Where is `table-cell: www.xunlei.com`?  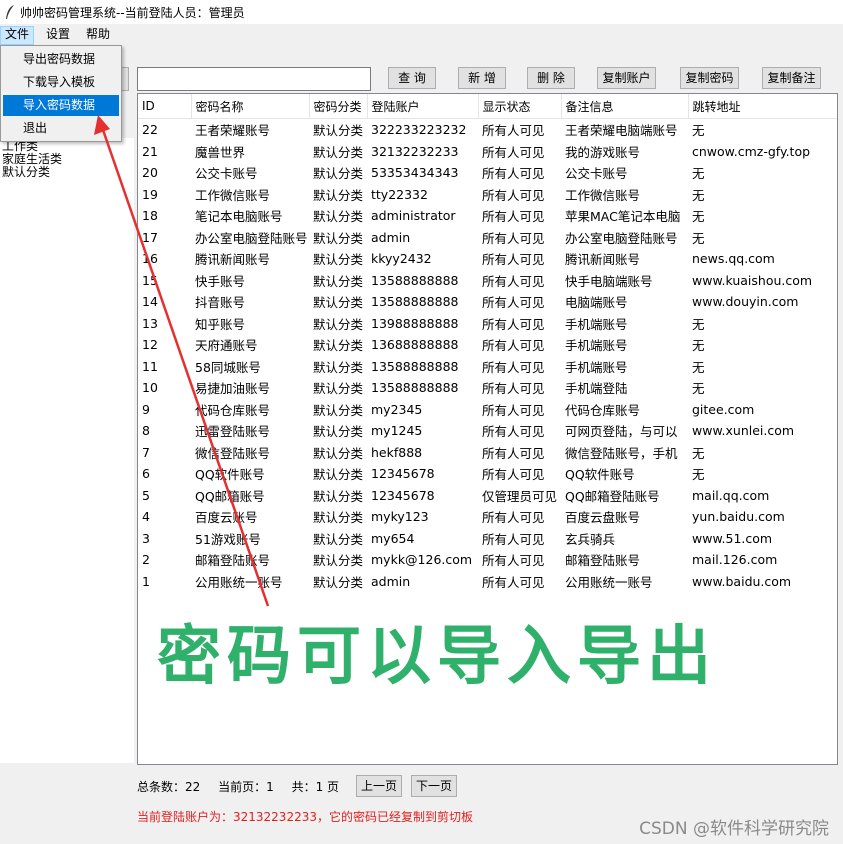 table-cell: www.xunlei.com is located at coordinates (743, 431).